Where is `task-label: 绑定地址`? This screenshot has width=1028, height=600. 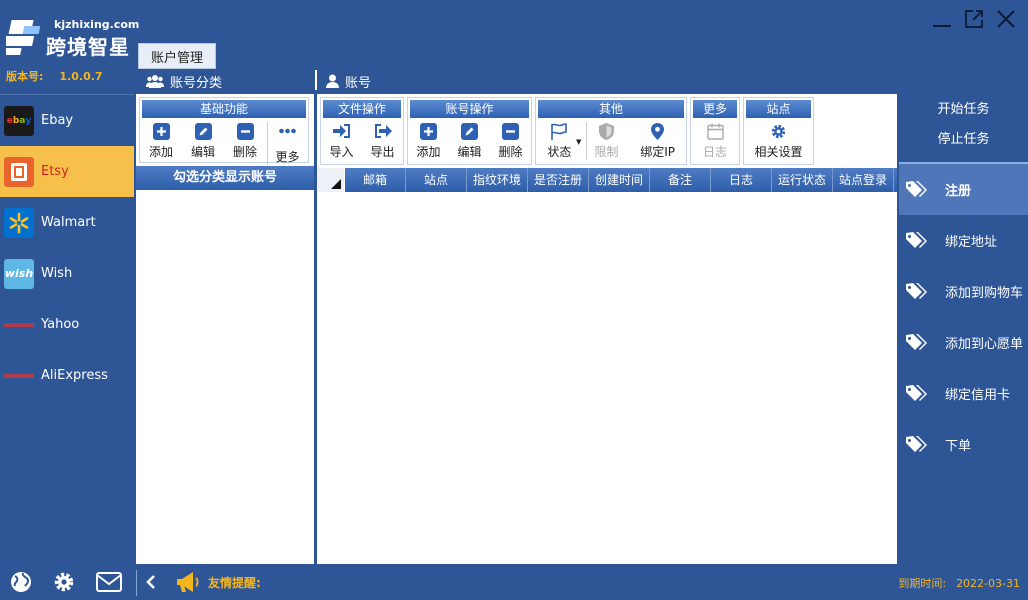 task-label: 绑定地址 is located at coordinates (971, 242).